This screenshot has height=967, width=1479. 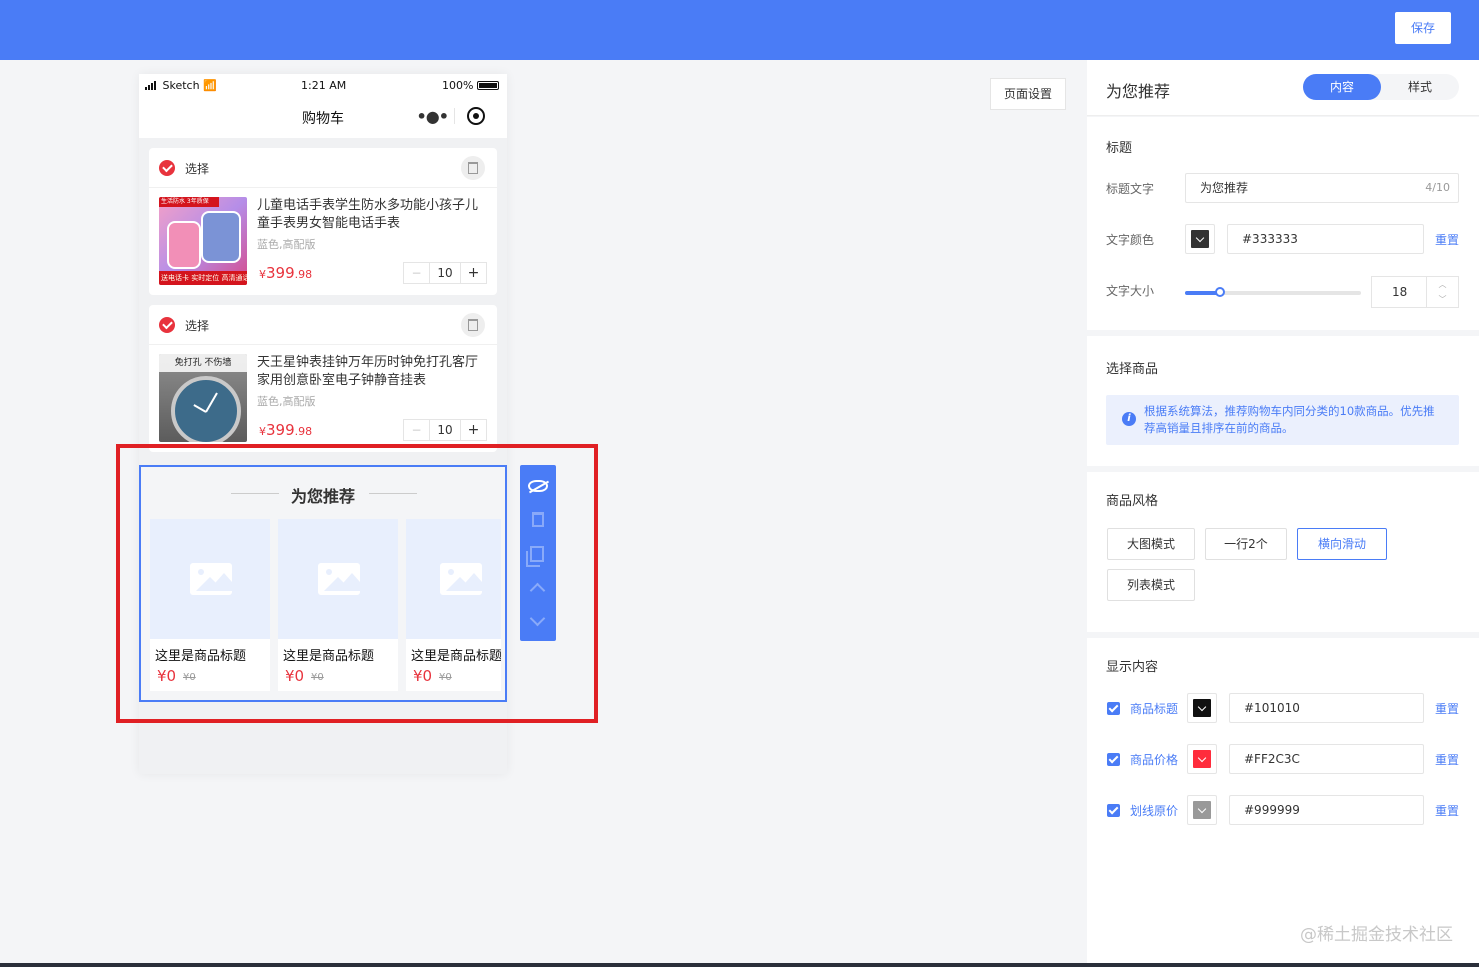 I want to click on delete-component-button, so click(x=538, y=520).